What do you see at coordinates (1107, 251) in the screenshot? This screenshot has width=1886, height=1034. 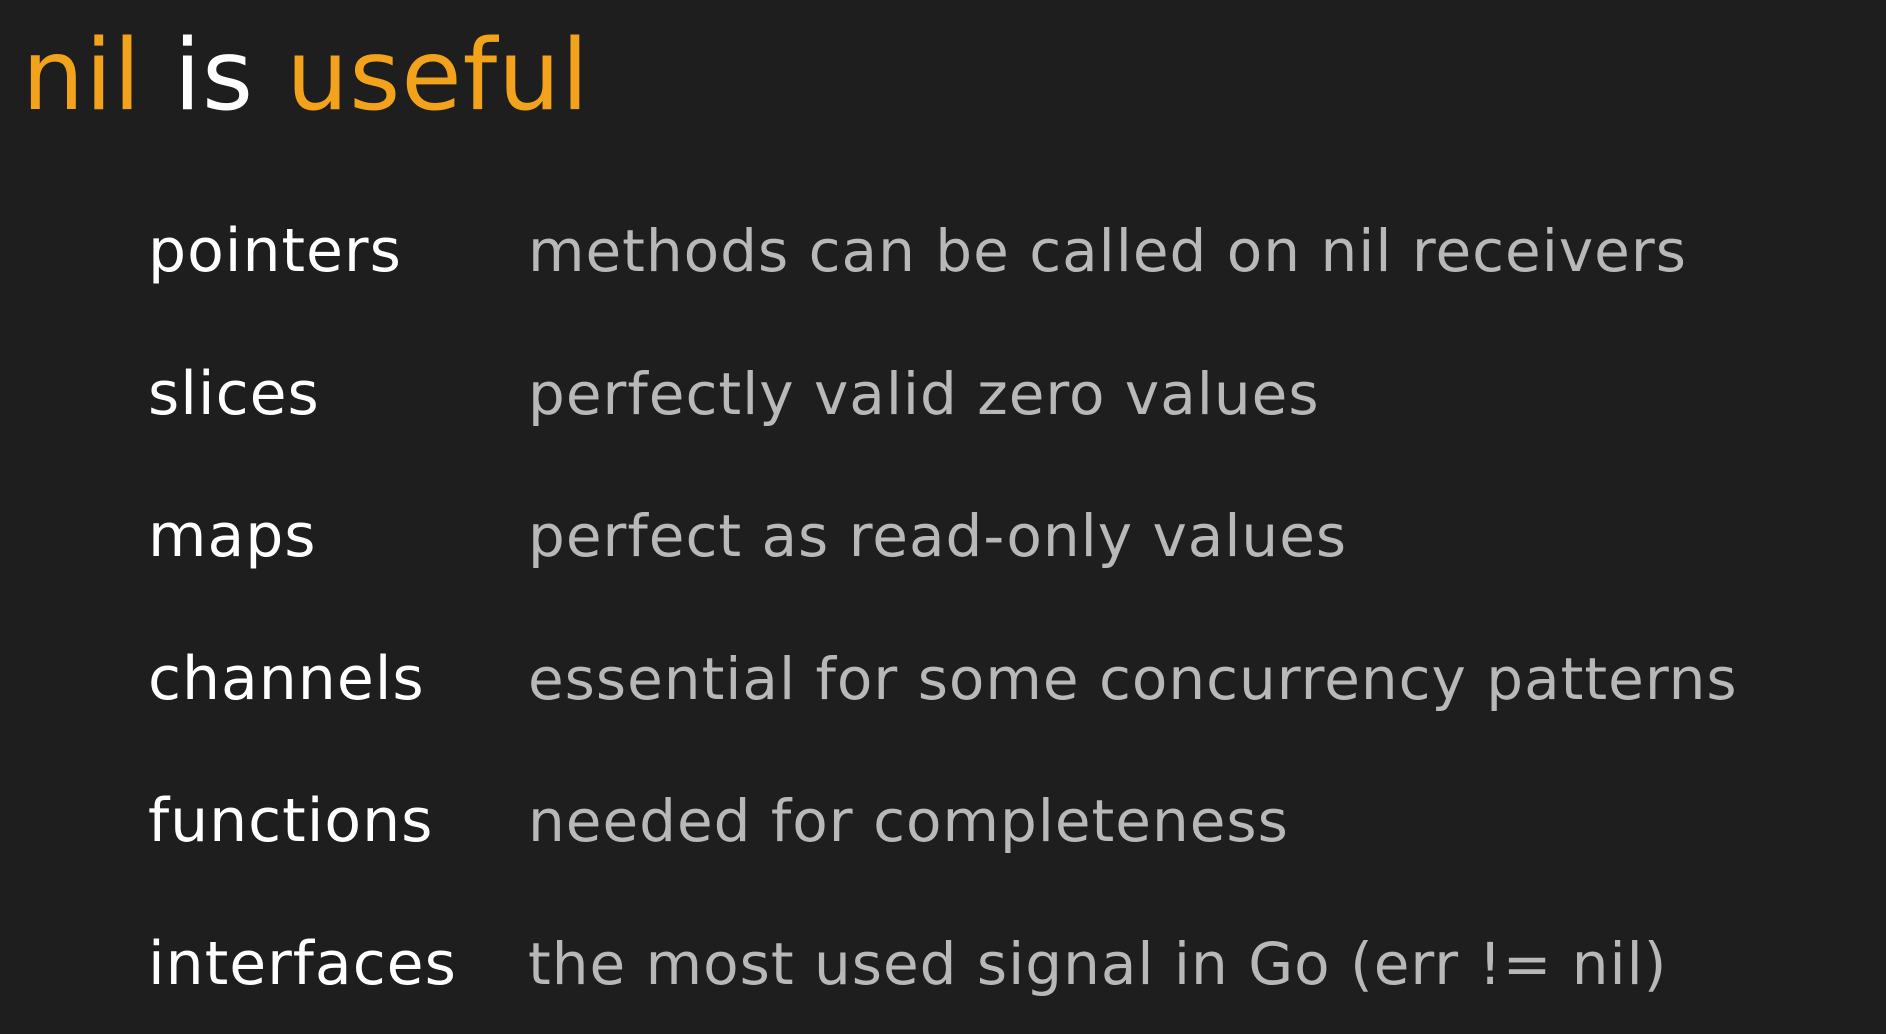 I see `term-description: methods can be called on nil receivers` at bounding box center [1107, 251].